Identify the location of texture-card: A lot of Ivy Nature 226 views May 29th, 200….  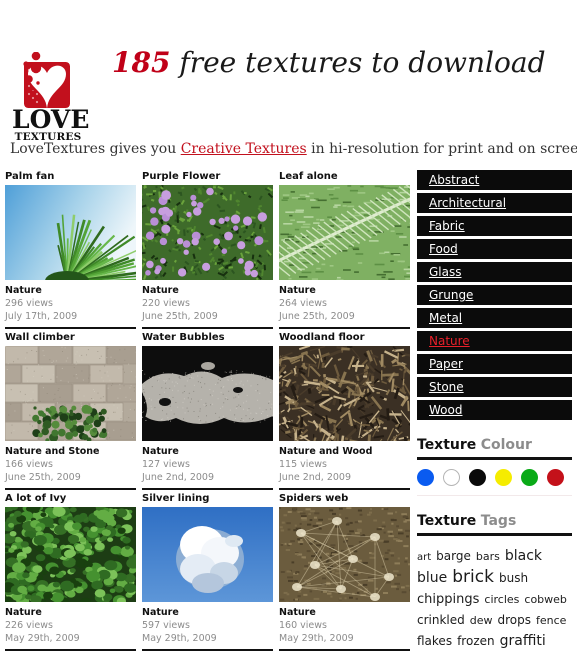
(70, 571).